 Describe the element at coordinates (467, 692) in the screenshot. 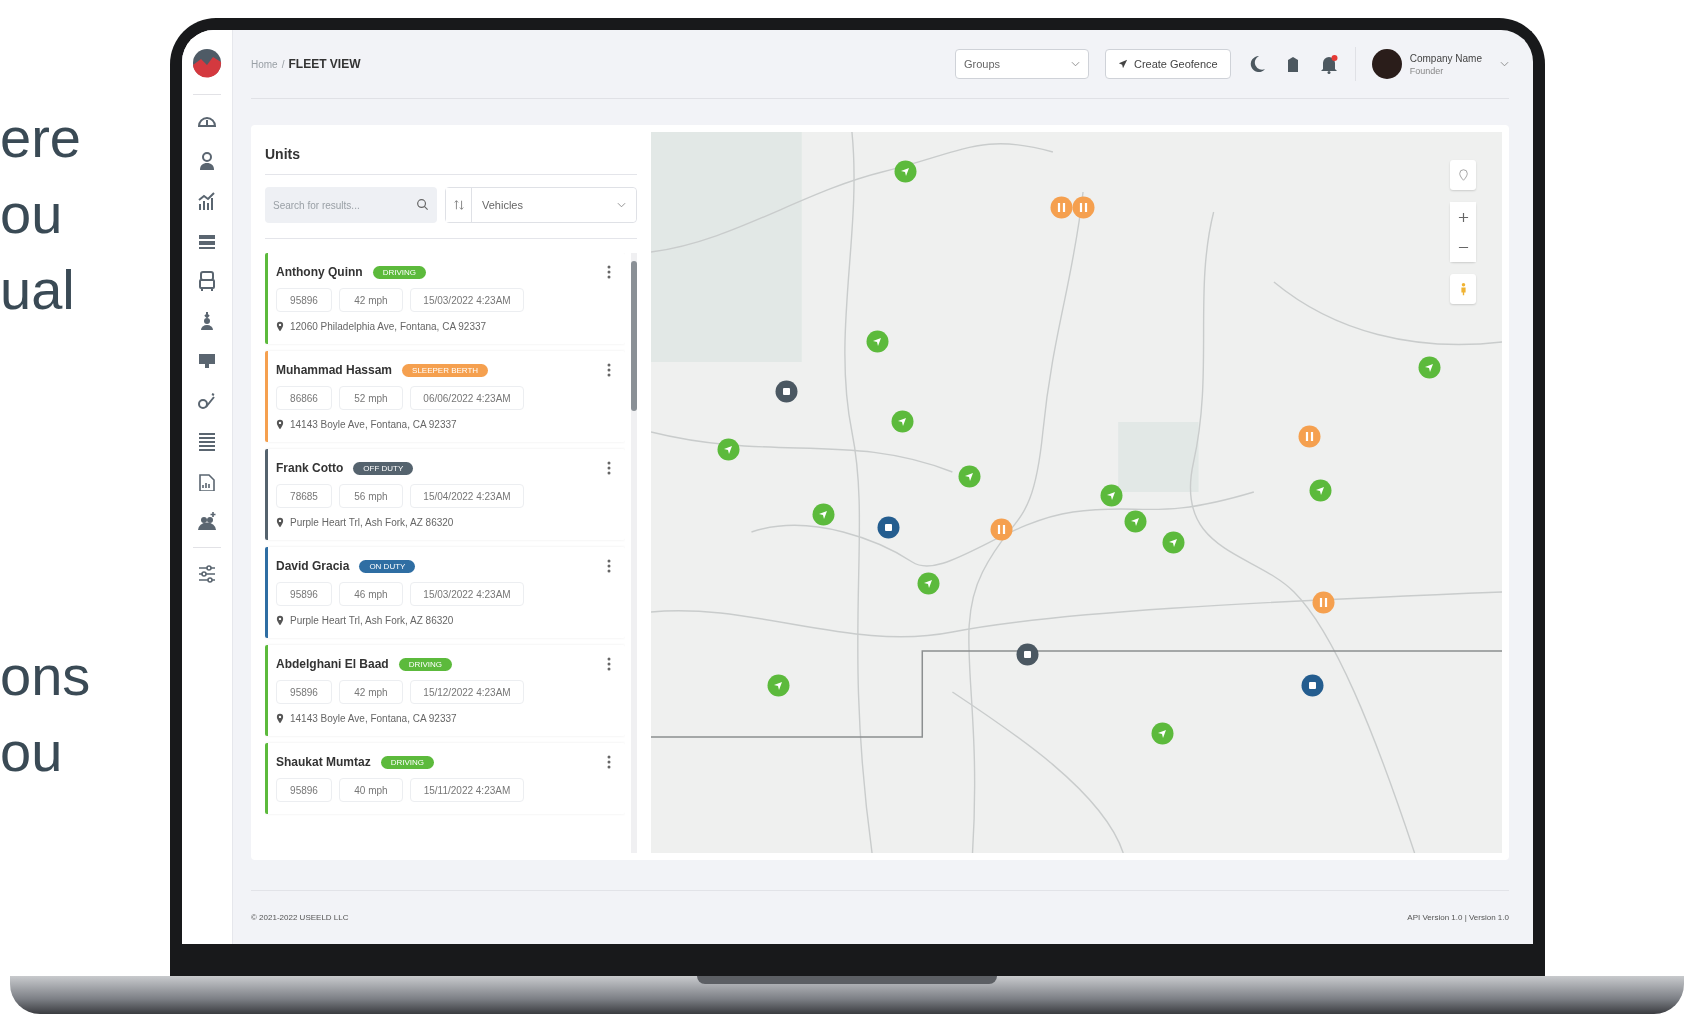

I see `unit-timestamp: 15/12/2022 4:23AM` at that location.